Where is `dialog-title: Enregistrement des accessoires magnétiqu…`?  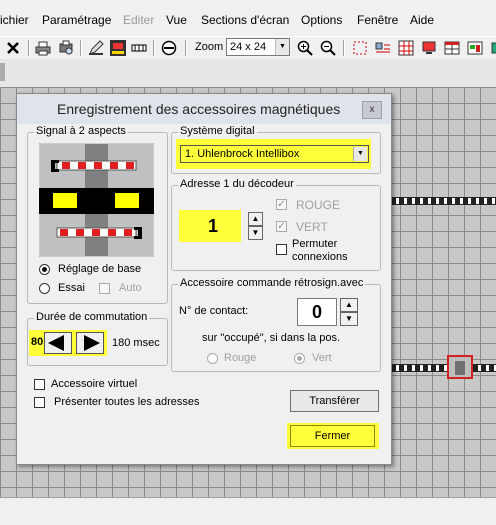 dialog-title: Enregistrement des accessoires magnétiqu… is located at coordinates (199, 109).